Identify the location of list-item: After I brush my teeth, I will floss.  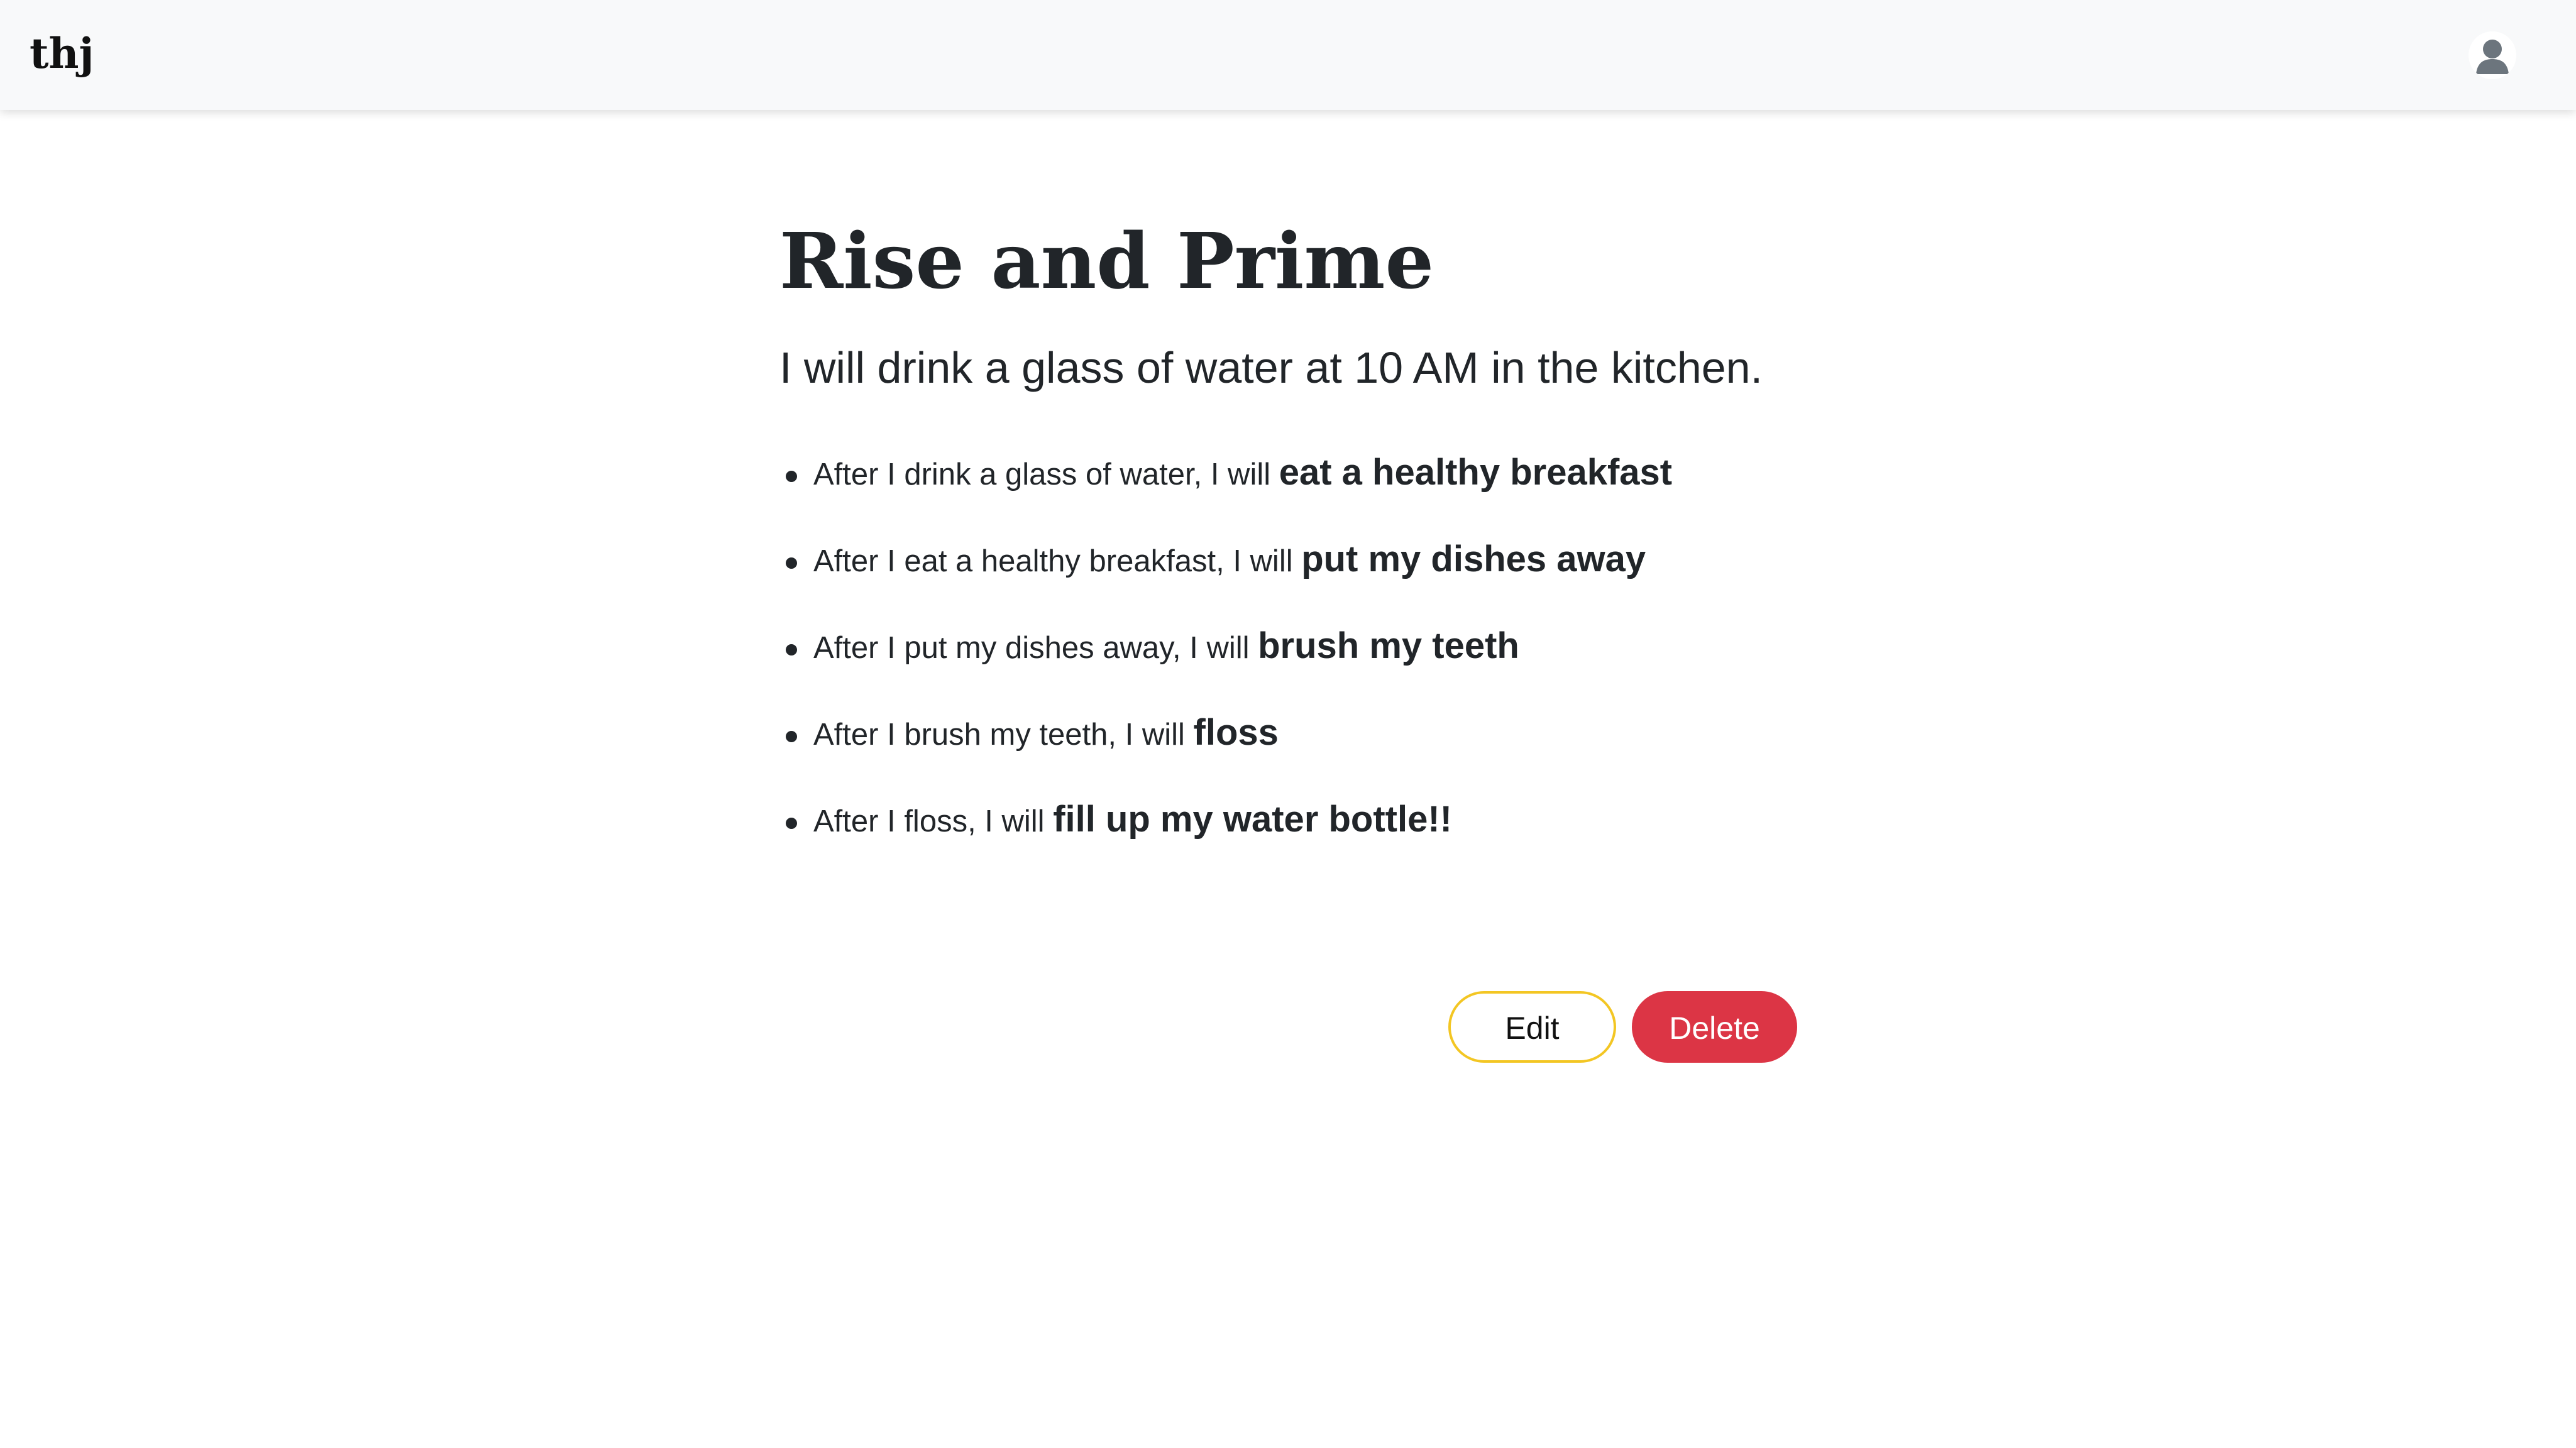
(1289, 744).